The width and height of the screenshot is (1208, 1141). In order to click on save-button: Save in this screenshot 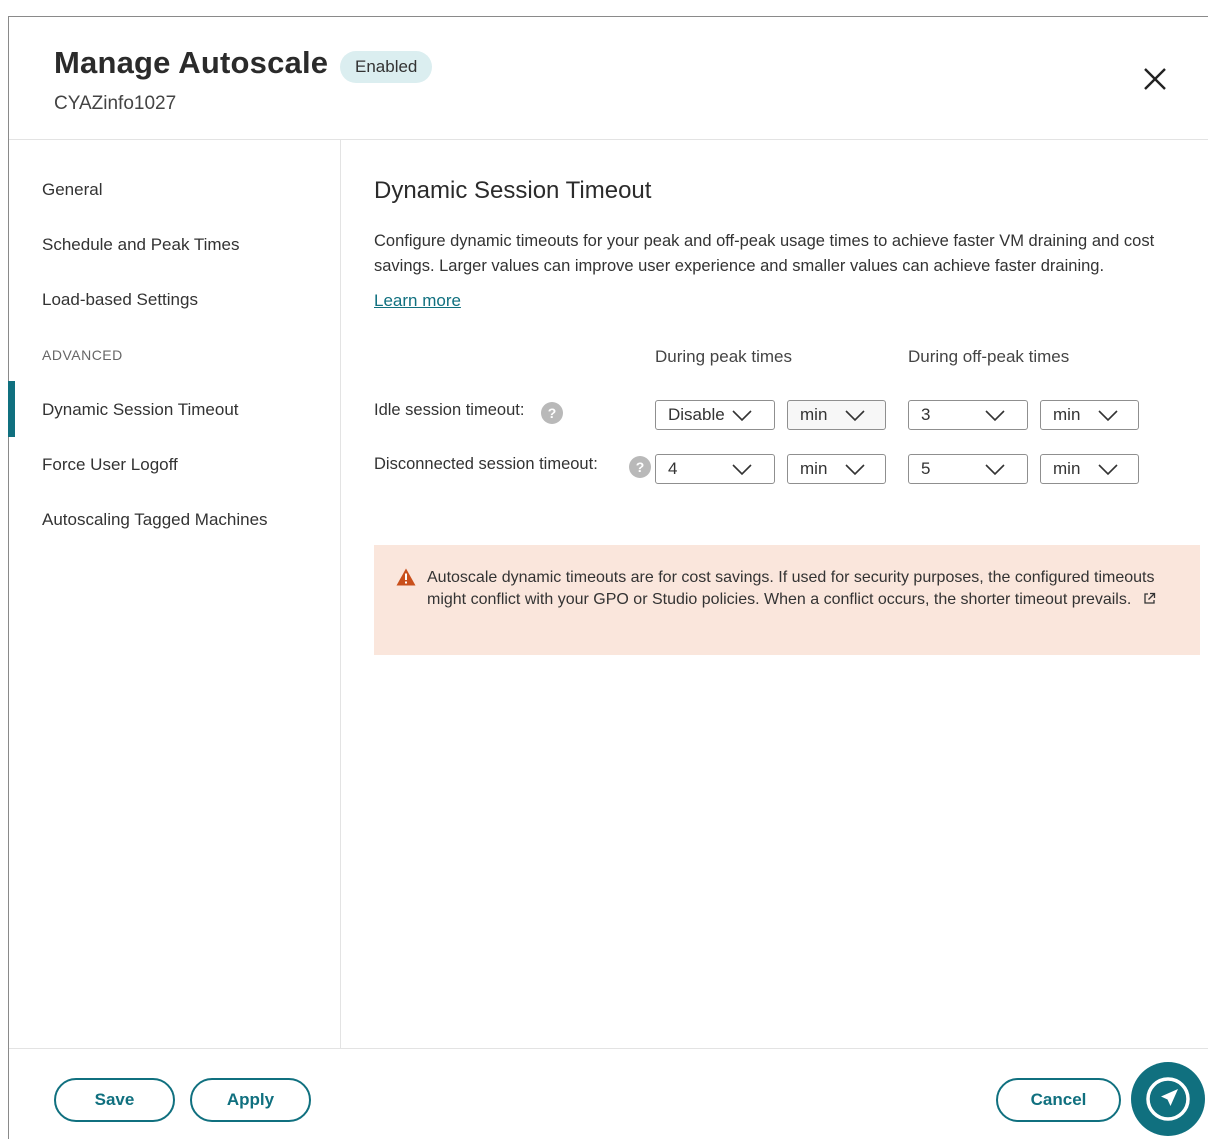, I will do `click(114, 1100)`.